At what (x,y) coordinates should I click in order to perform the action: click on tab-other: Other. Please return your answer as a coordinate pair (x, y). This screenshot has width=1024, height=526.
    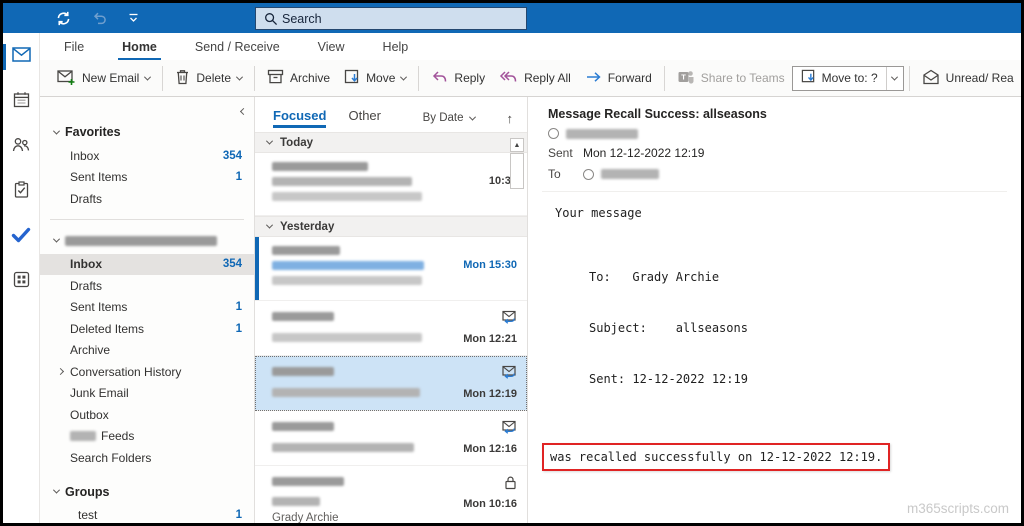
    Looking at the image, I should click on (364, 118).